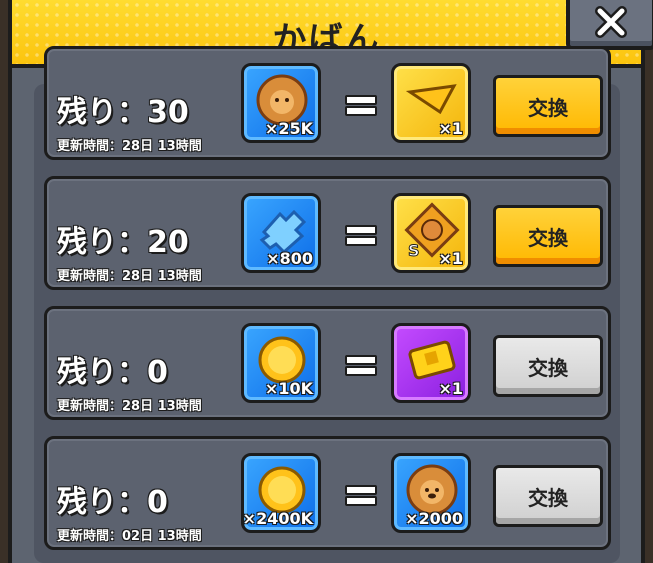 Image resolution: width=653 pixels, height=563 pixels. Describe the element at coordinates (281, 233) in the screenshot. I see `cost-item: ×800` at that location.